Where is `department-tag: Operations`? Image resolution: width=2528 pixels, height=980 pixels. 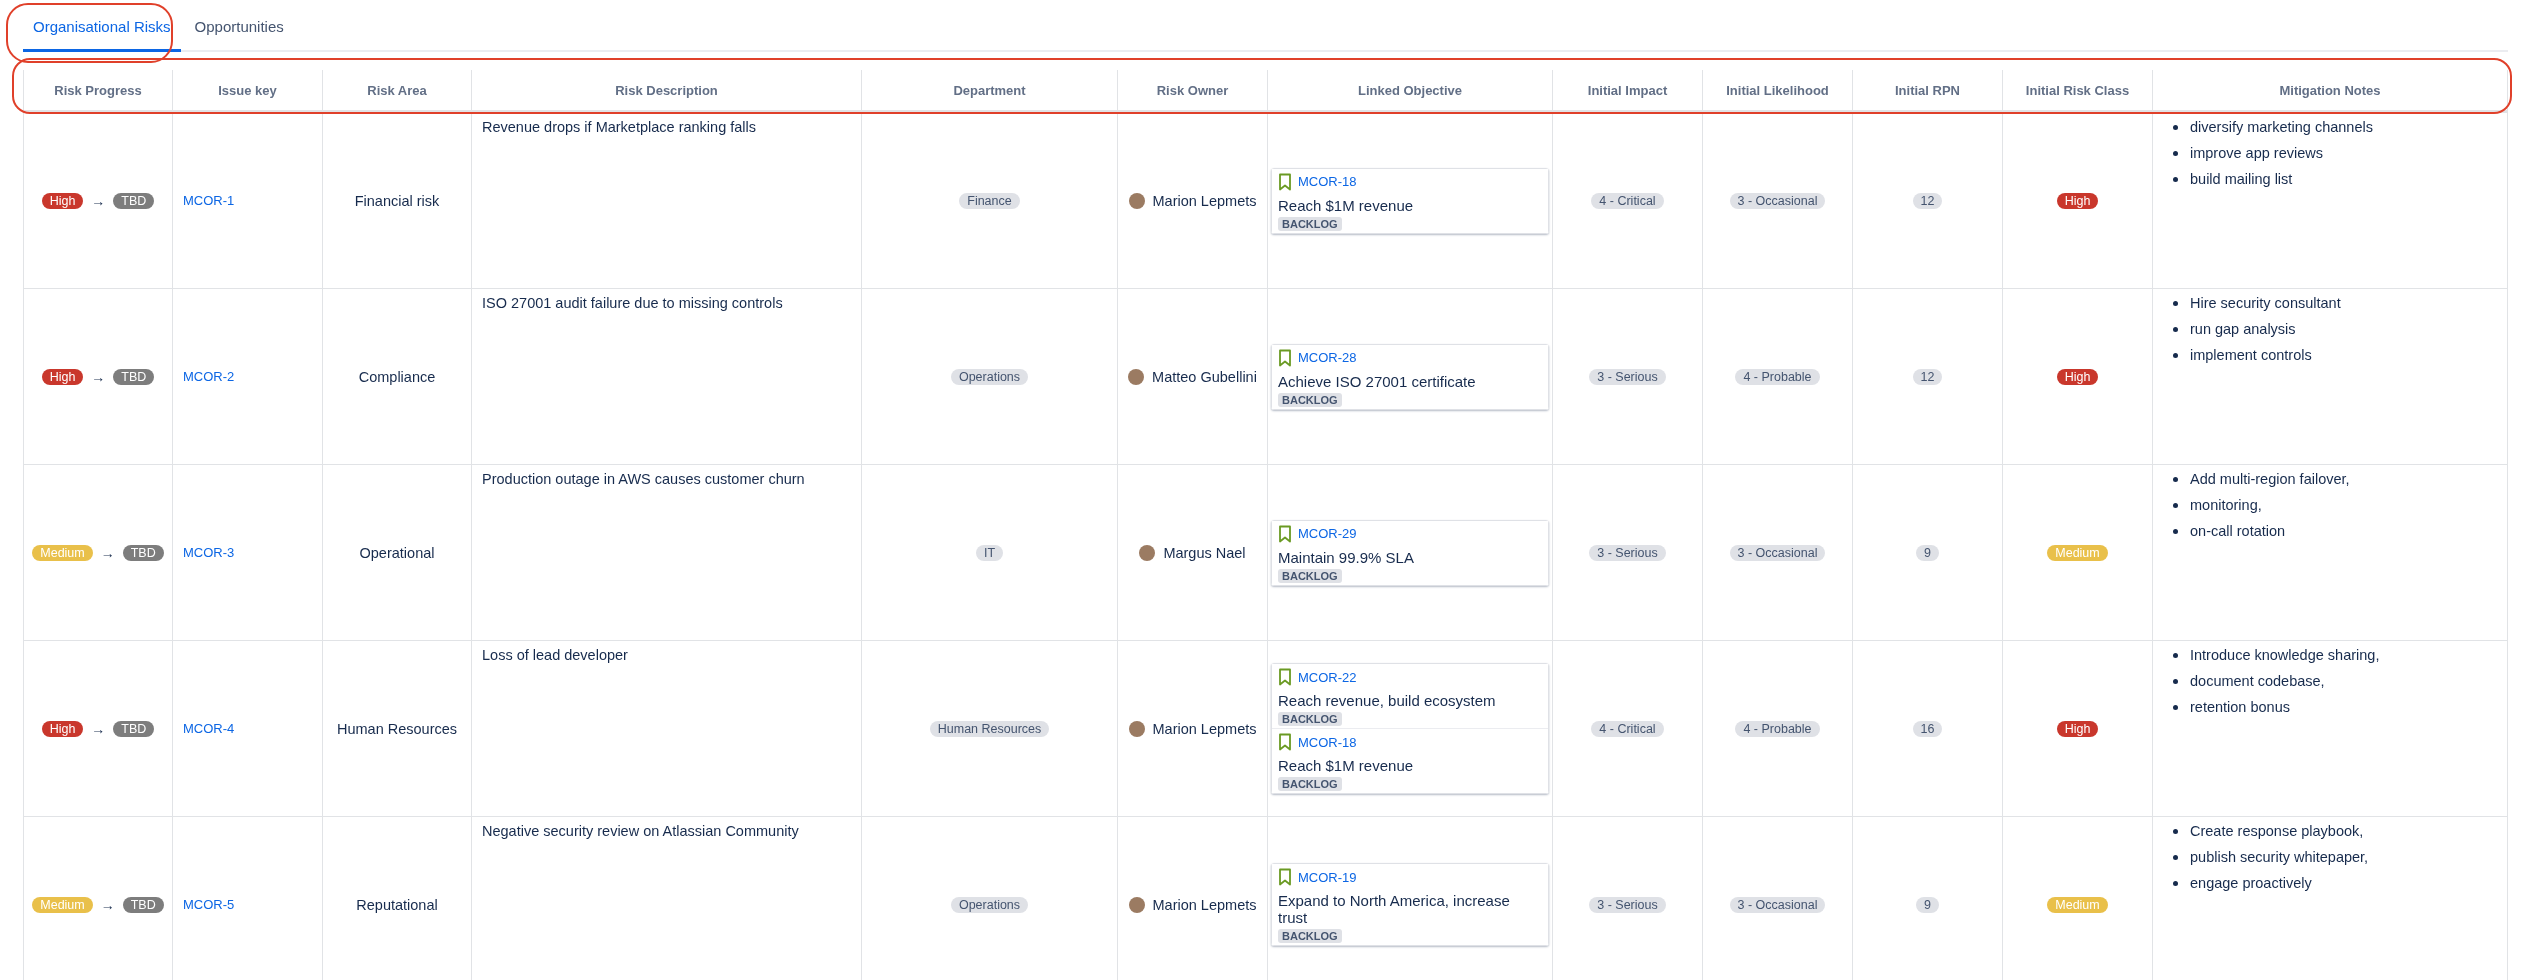 department-tag: Operations is located at coordinates (989, 376).